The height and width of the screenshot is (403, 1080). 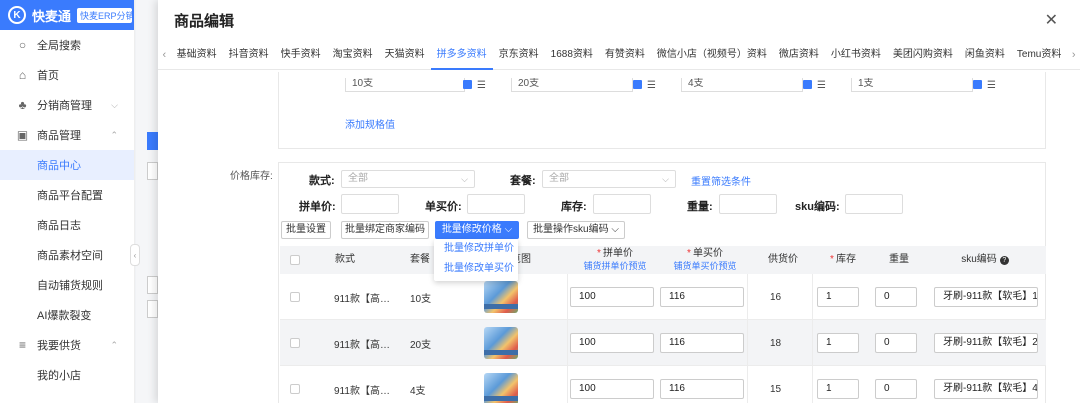 I want to click on table-row: 911款【高… 10支 100 116 16 1 0 牙刷-911款【软毛】1, so click(x=663, y=297).